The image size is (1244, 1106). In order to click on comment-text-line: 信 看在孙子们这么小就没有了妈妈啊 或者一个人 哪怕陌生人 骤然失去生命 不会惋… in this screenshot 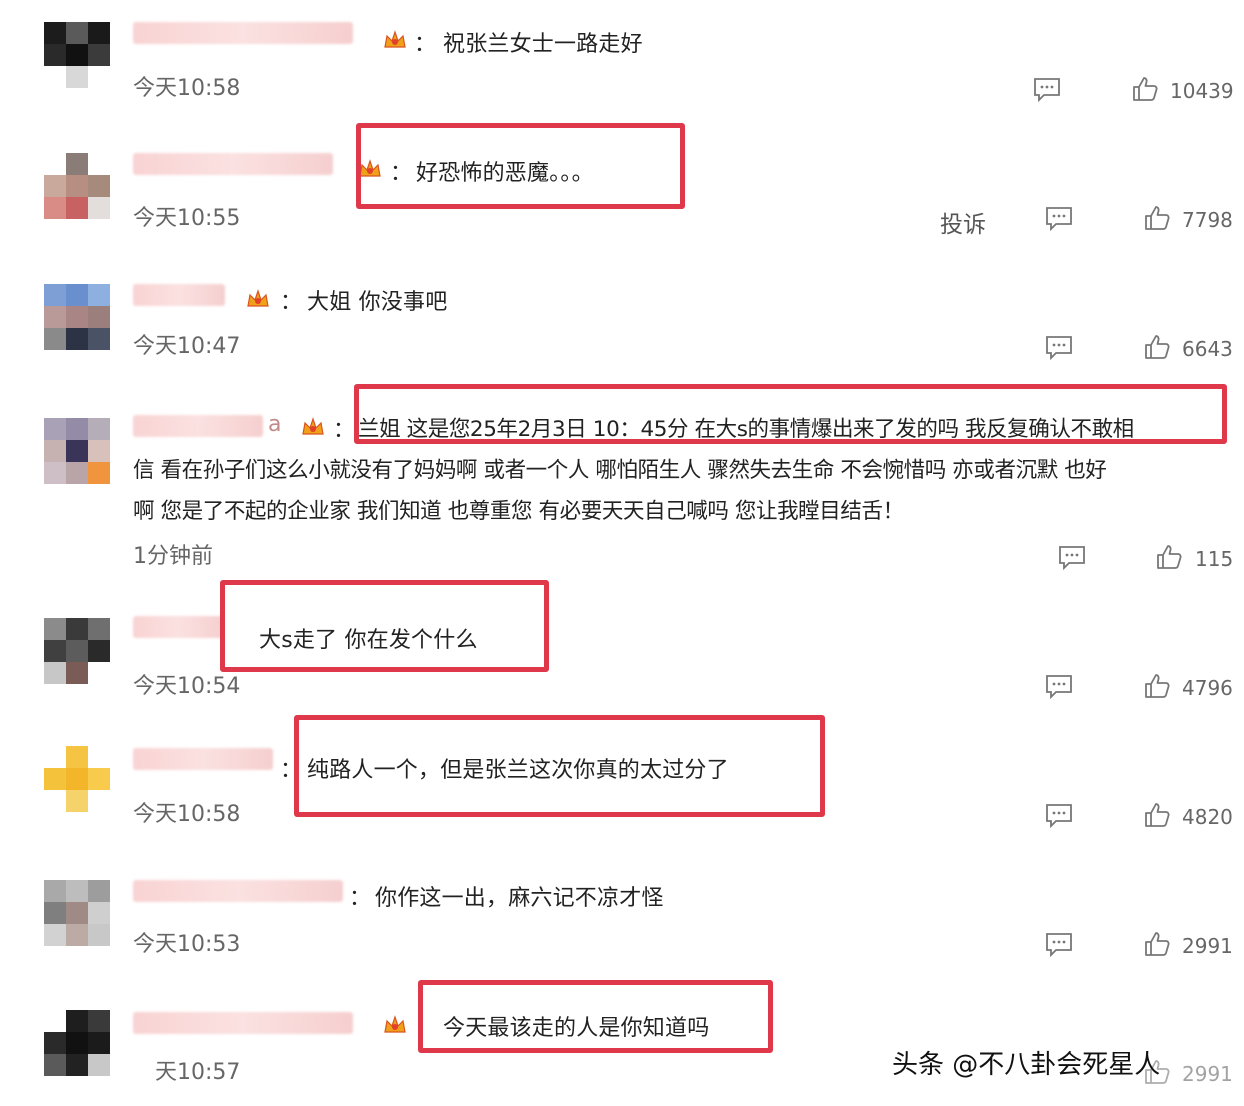, I will do `click(620, 470)`.